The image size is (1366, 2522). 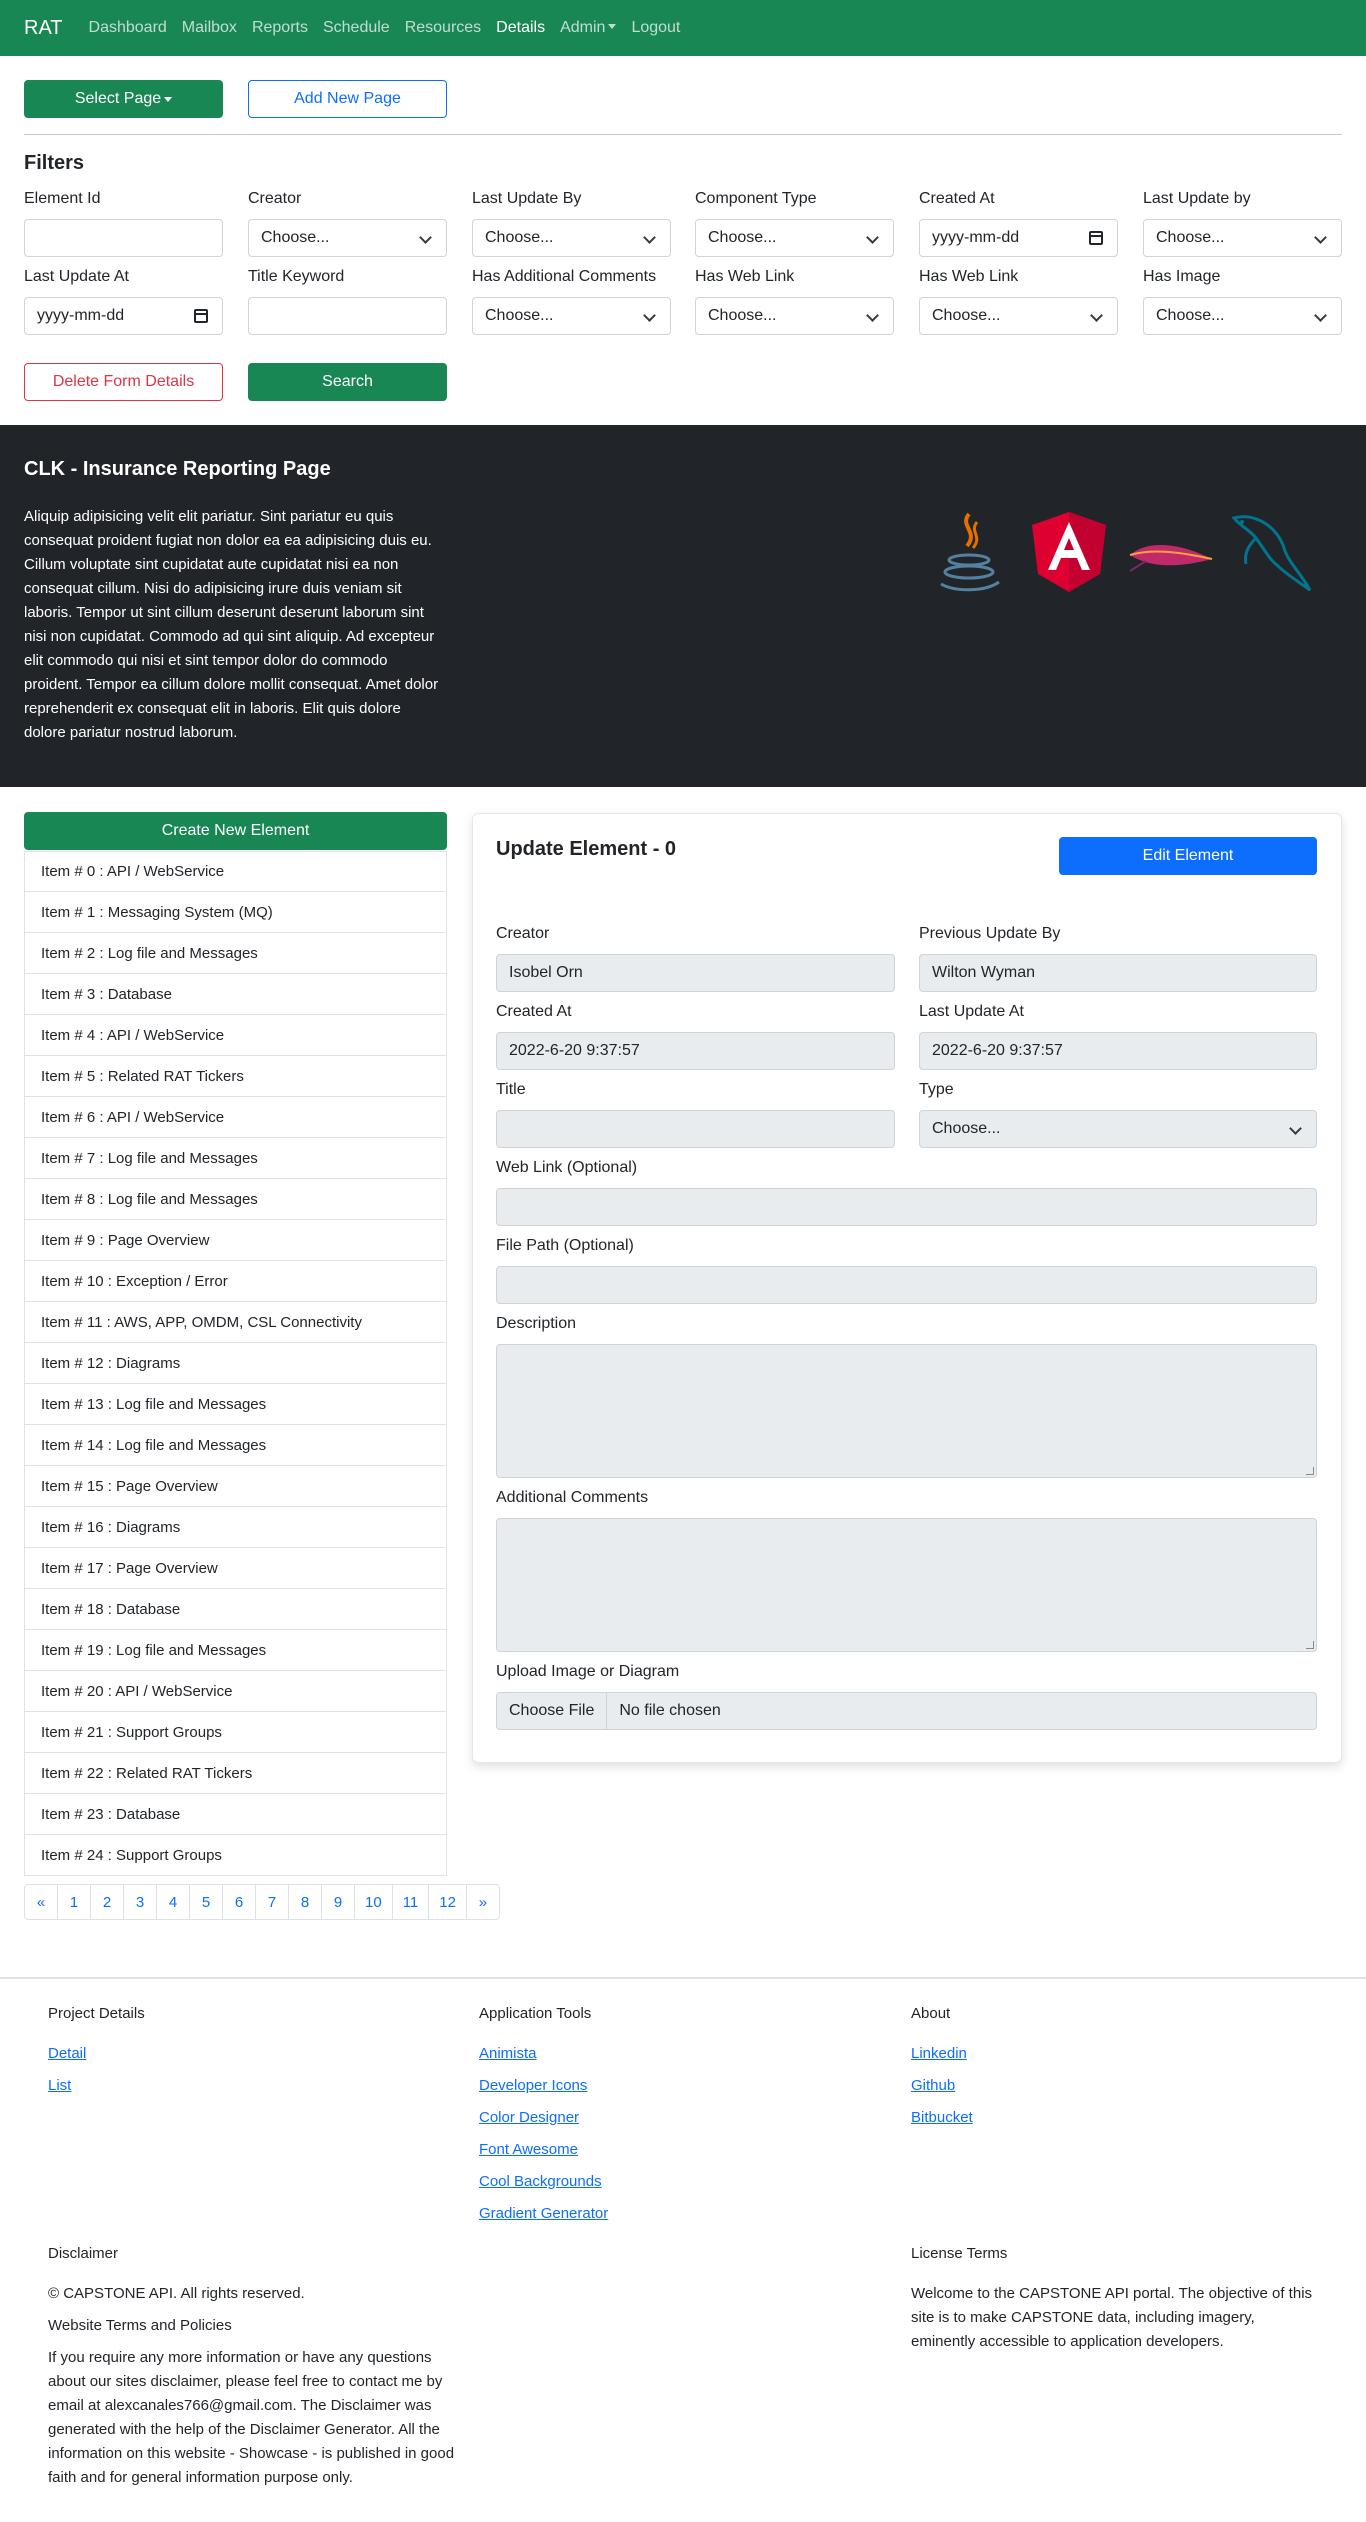 I want to click on list-item: Item # 5 : Related RAT Tickers, so click(x=235, y=1076).